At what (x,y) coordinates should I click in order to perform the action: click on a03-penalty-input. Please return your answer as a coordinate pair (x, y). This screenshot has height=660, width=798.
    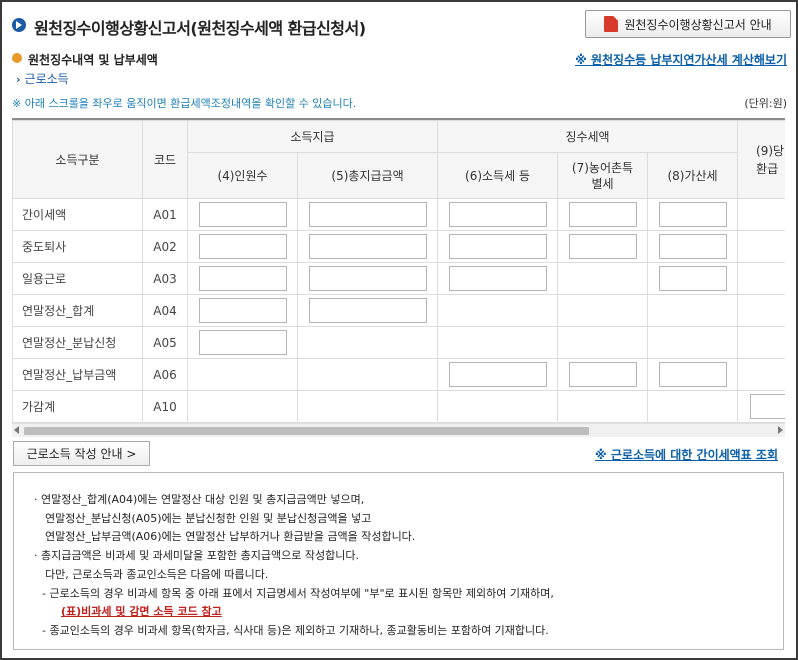
    Looking at the image, I should click on (692, 278).